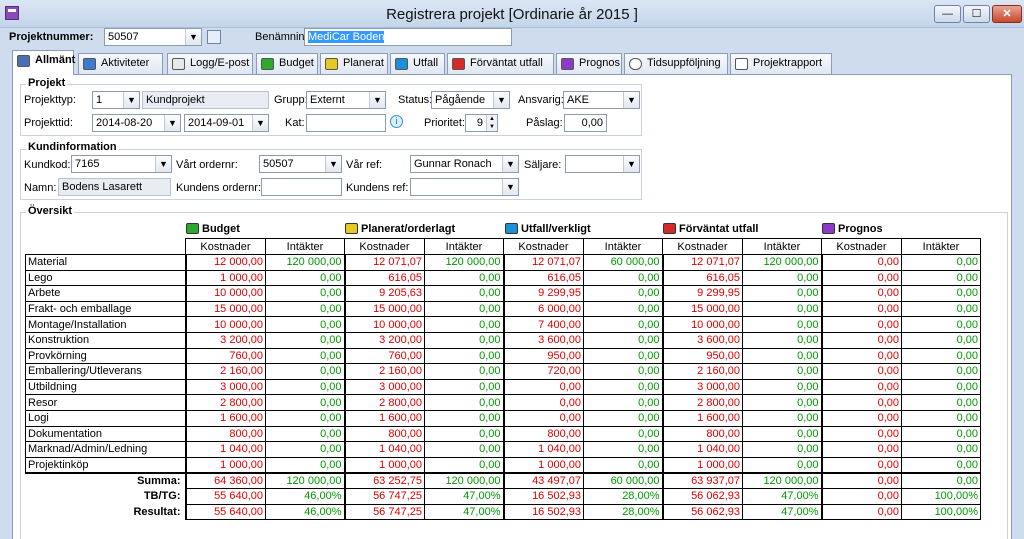 Image resolution: width=1024 pixels, height=539 pixels. Describe the element at coordinates (354, 63) in the screenshot. I see `tab-planerat: Planerat` at that location.